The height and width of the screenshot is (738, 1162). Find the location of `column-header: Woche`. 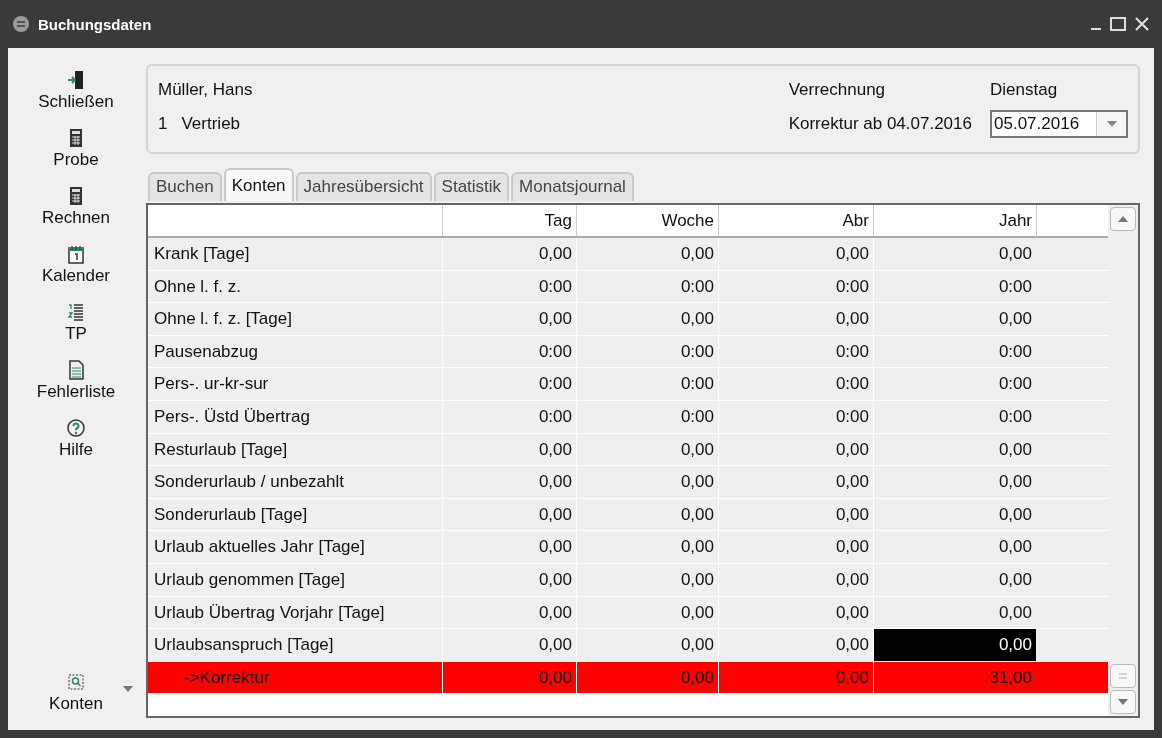

column-header: Woche is located at coordinates (647, 220).